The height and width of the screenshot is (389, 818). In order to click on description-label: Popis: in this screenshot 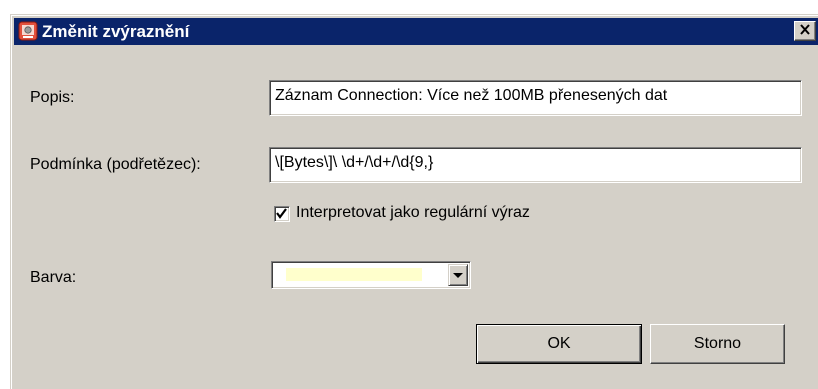, I will do `click(52, 97)`.